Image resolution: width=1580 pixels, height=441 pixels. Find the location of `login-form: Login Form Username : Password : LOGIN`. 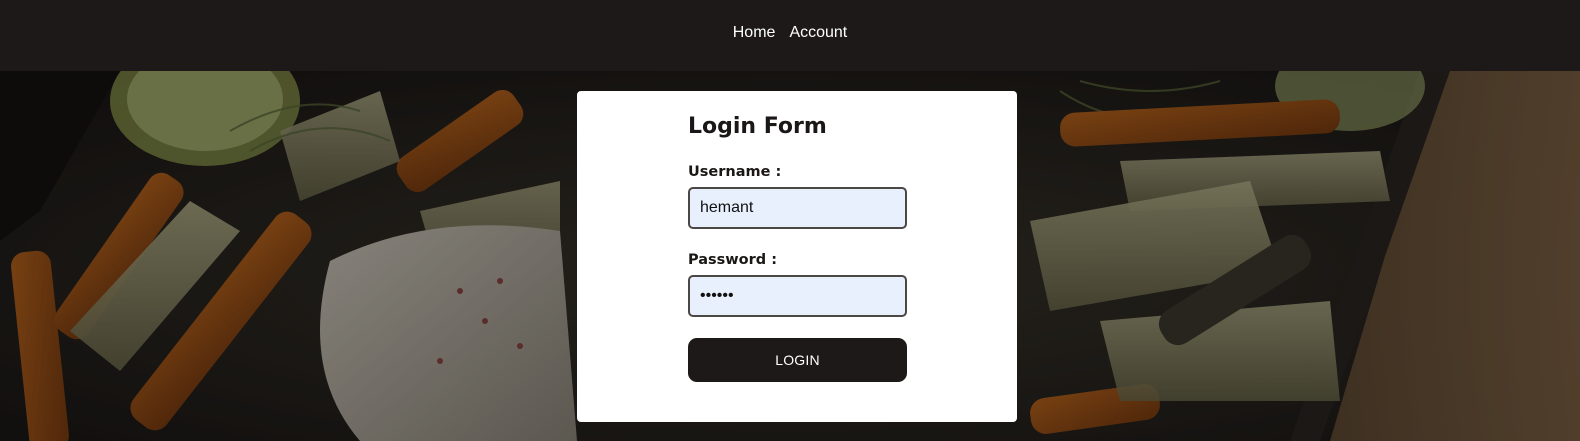

login-form: Login Form Username : Password : LOGIN is located at coordinates (798, 247).